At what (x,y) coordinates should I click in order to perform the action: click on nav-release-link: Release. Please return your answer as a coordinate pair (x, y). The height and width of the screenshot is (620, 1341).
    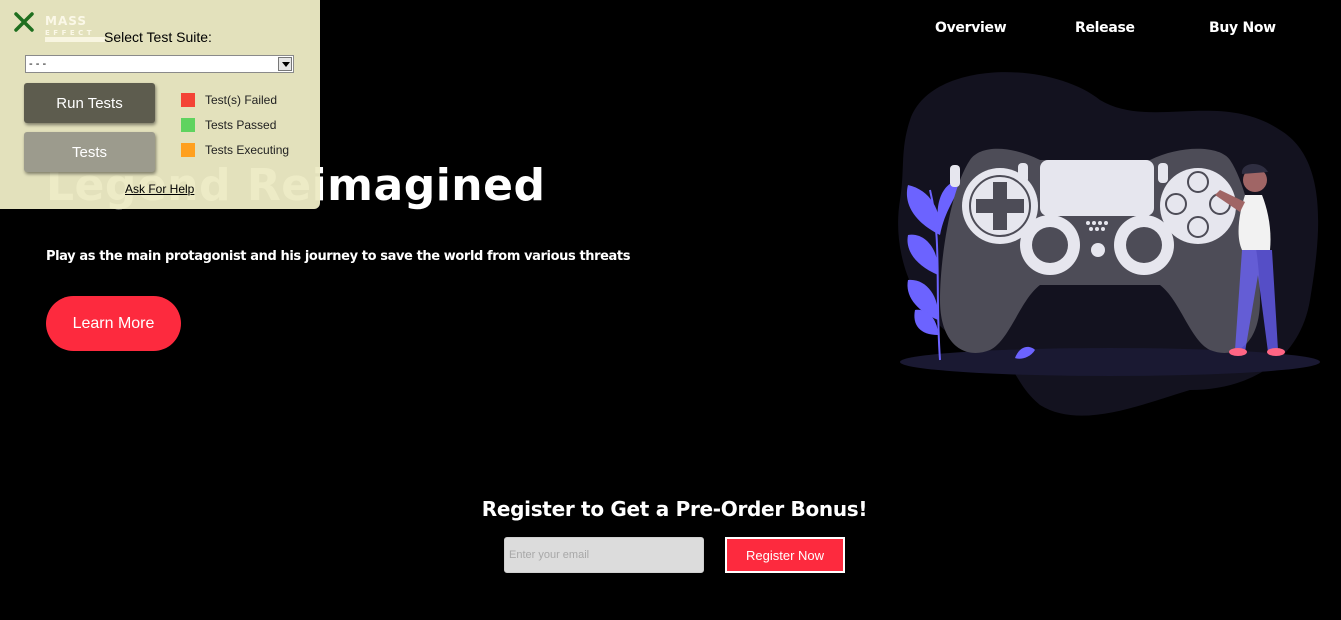
    Looking at the image, I should click on (1105, 28).